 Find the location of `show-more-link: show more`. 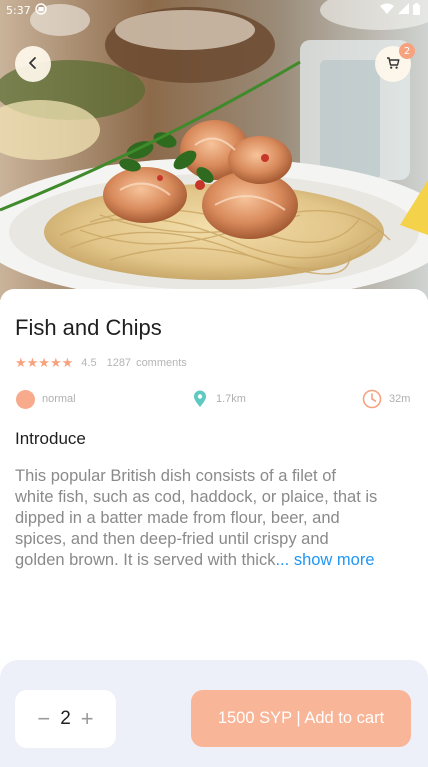

show-more-link: show more is located at coordinates (332, 560).